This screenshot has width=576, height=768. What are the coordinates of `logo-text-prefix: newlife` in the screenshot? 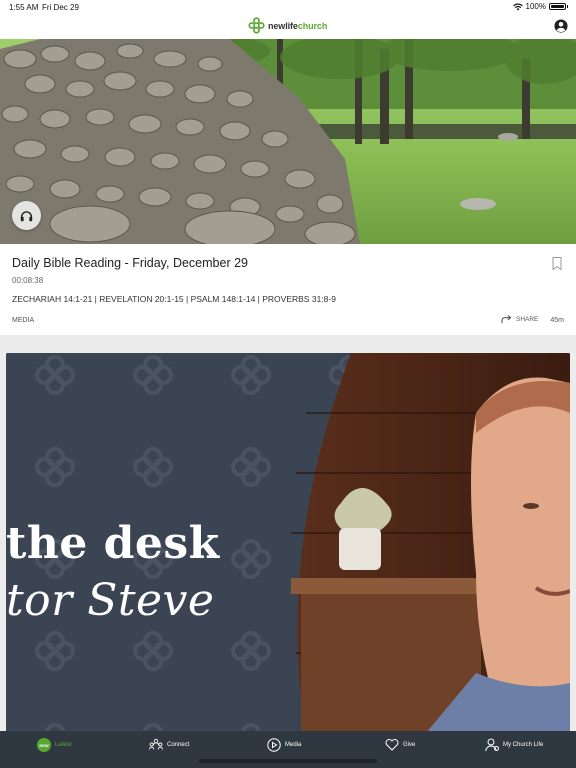 It's located at (283, 25).